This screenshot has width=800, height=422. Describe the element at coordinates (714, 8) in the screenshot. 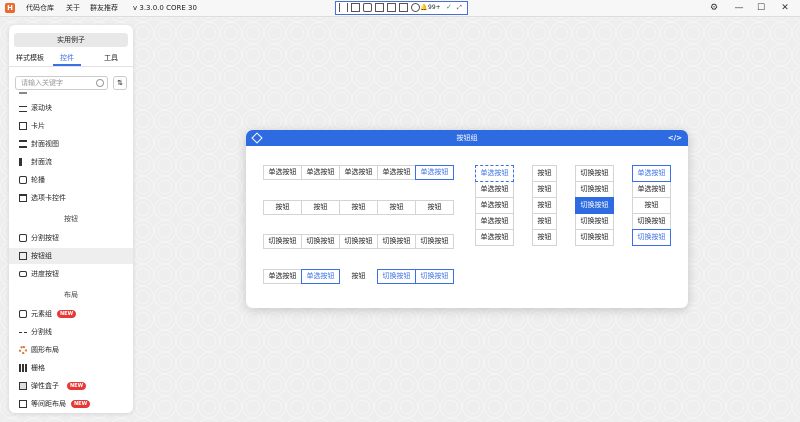

I see `gear-icon: ⚙` at that location.